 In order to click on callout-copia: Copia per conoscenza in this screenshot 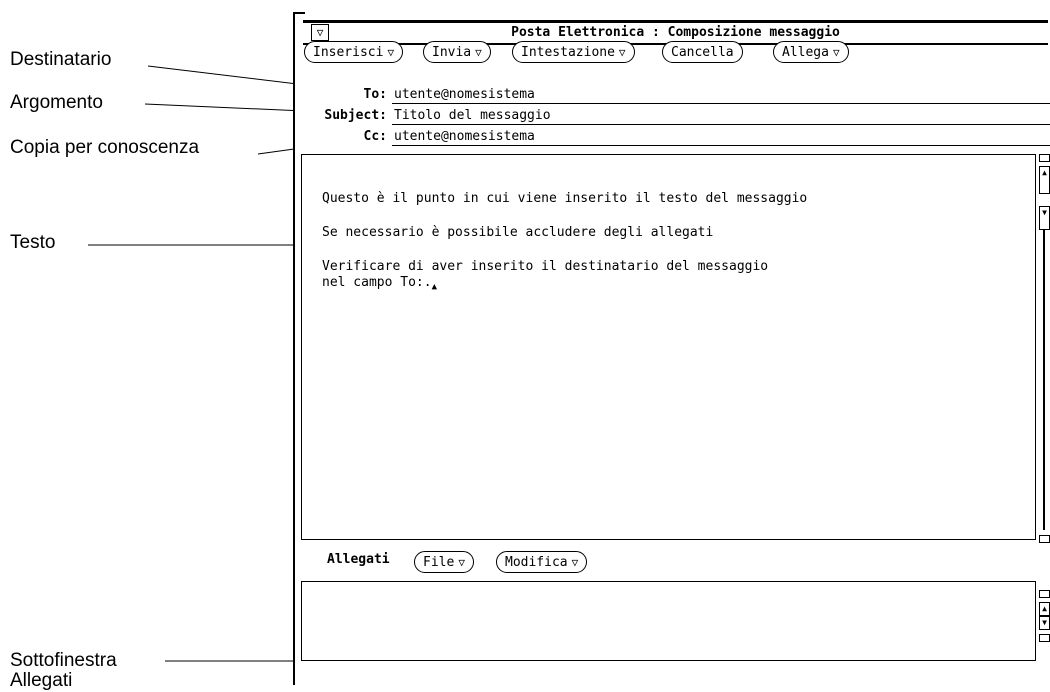, I will do `click(105, 147)`.